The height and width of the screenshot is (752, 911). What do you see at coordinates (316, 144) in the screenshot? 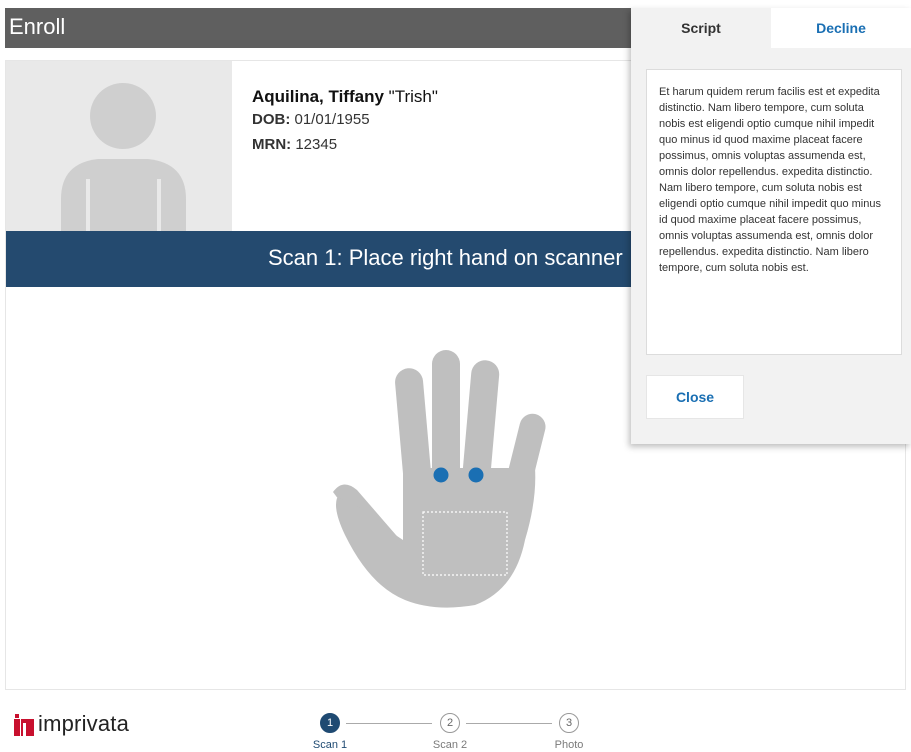
I see `mrn-value: 12345` at bounding box center [316, 144].